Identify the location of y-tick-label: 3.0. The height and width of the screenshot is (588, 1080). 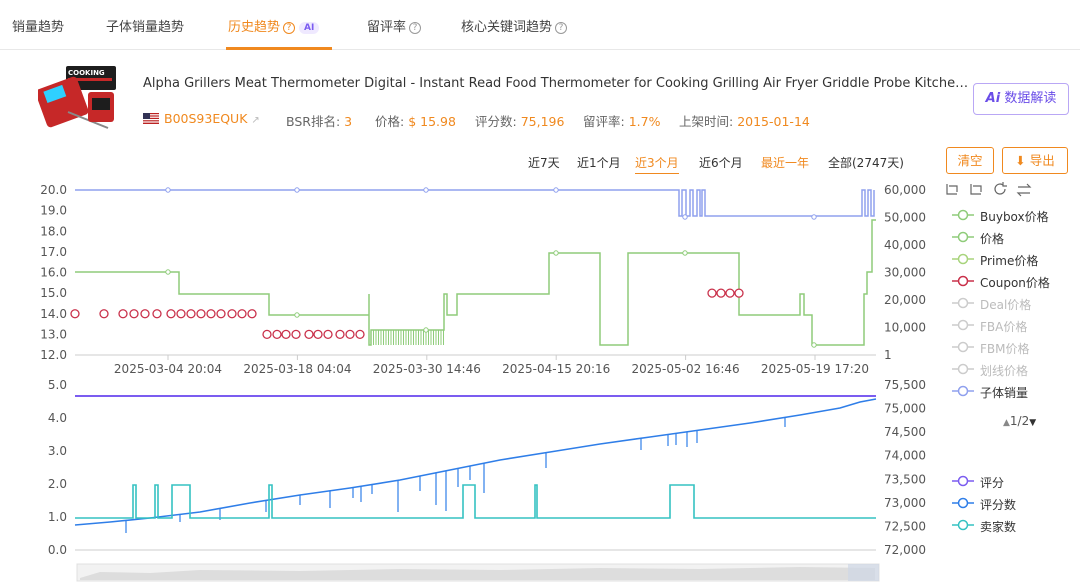
(57, 451).